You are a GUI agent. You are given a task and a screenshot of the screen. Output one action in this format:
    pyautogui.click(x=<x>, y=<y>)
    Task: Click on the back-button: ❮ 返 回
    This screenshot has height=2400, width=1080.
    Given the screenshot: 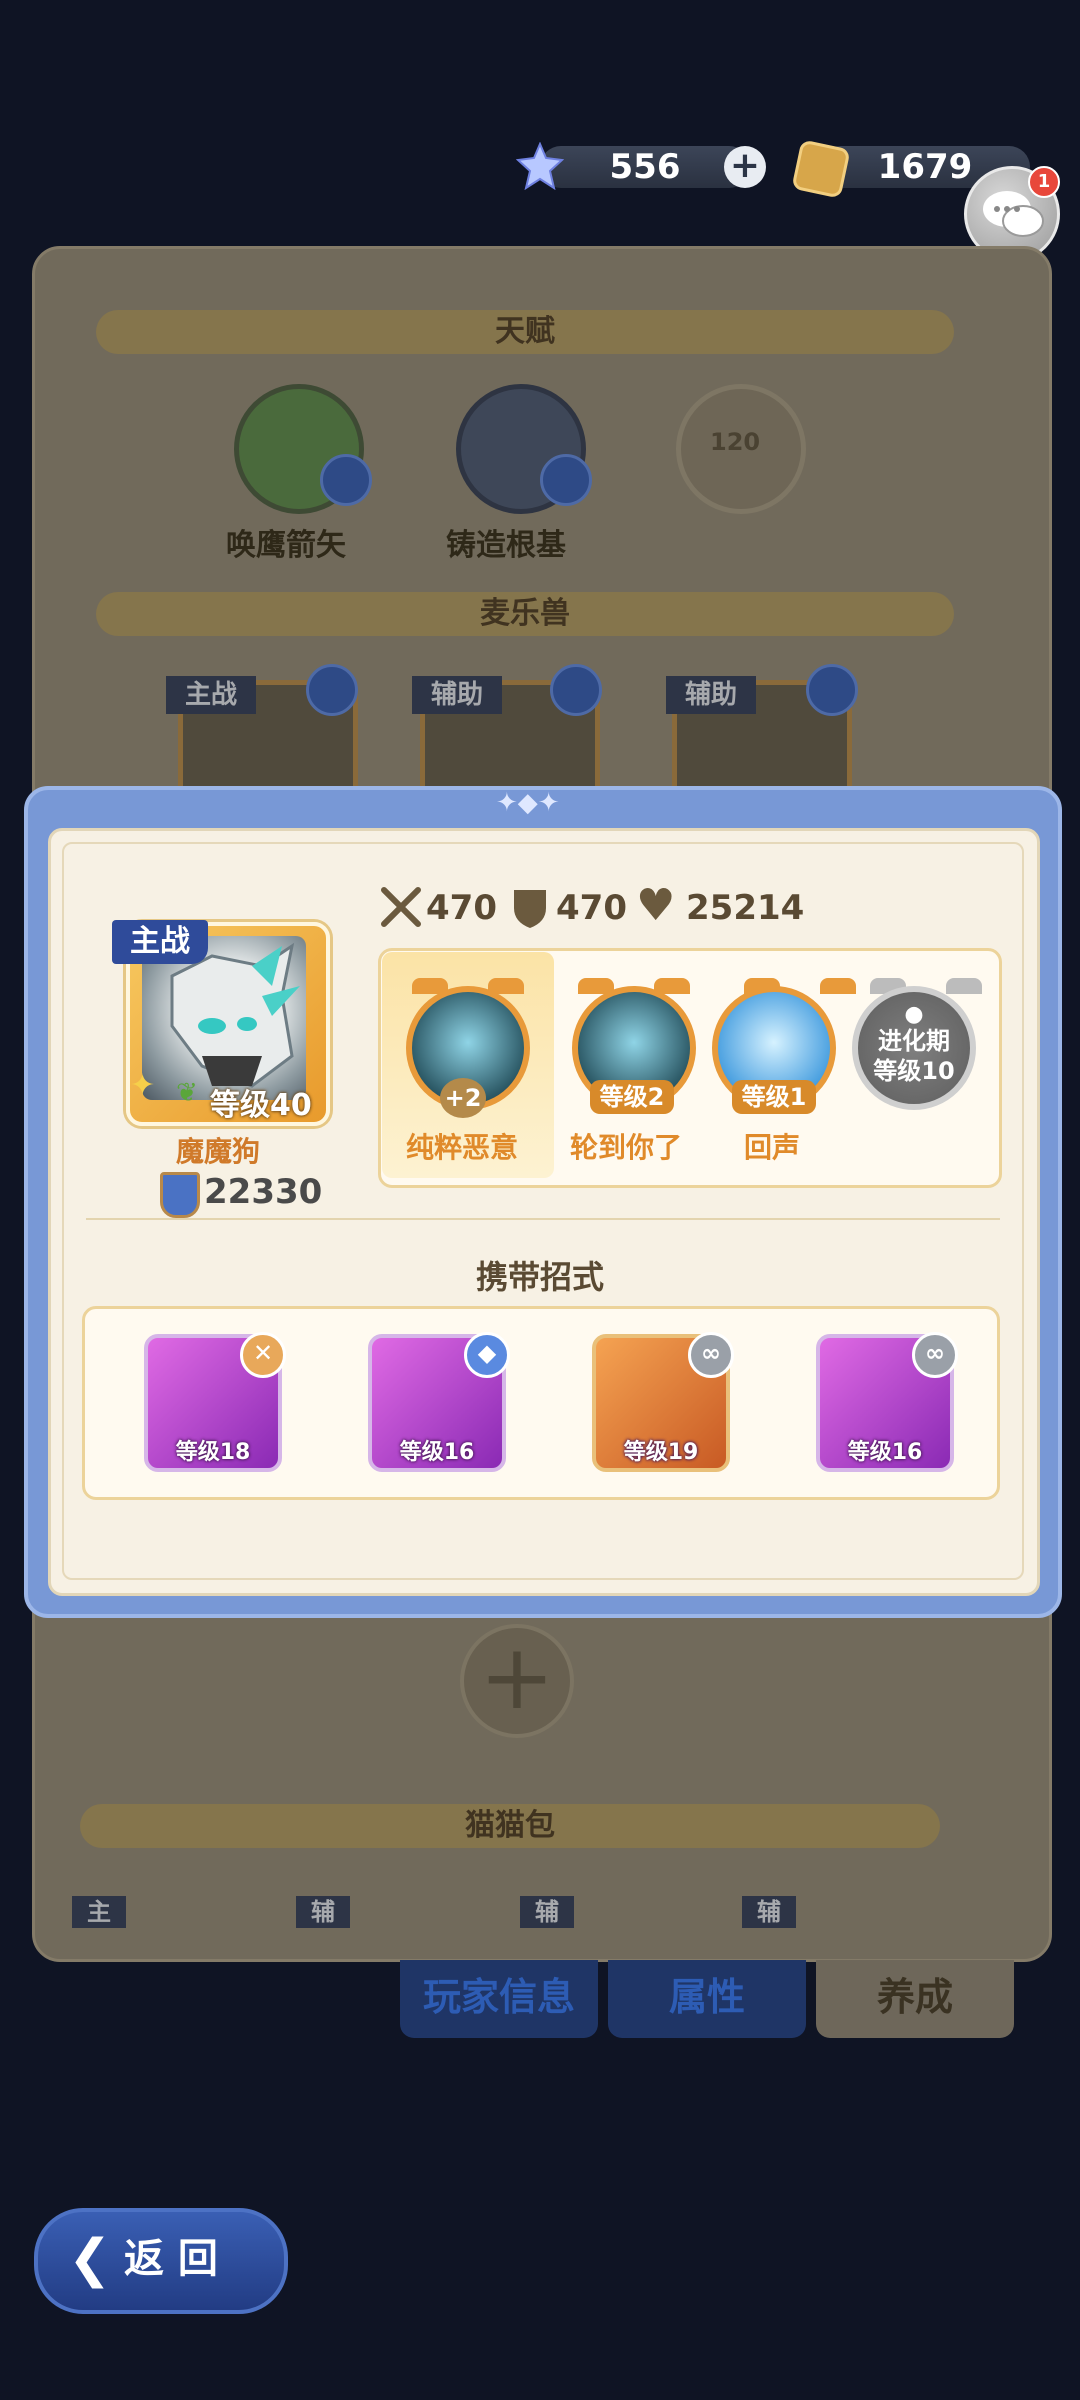 What is the action you would take?
    pyautogui.click(x=161, y=2261)
    